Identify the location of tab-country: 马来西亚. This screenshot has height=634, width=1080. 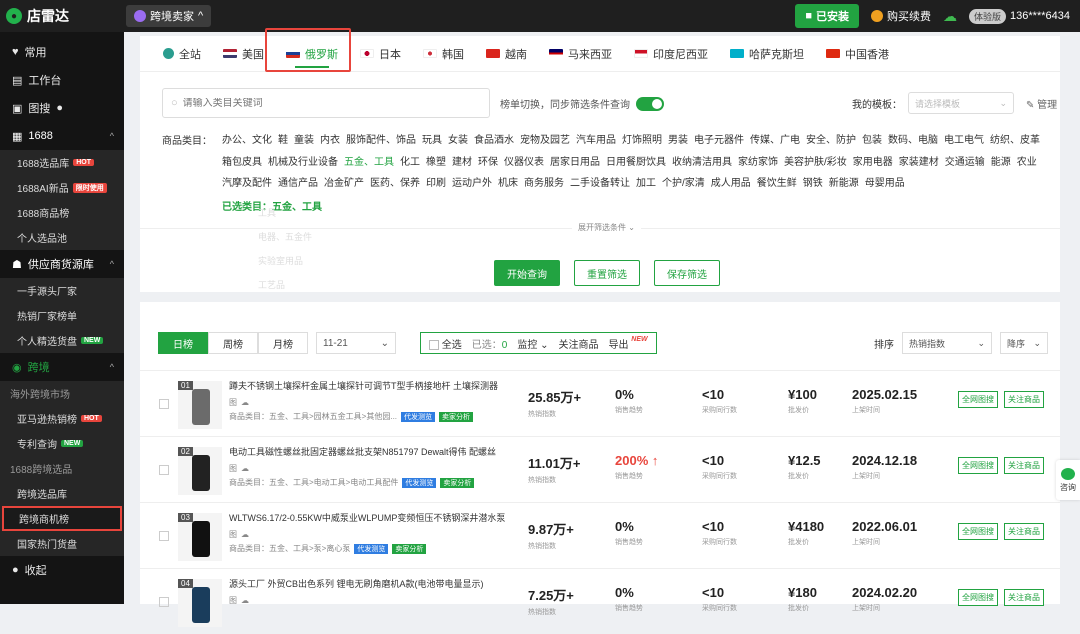
(580, 54).